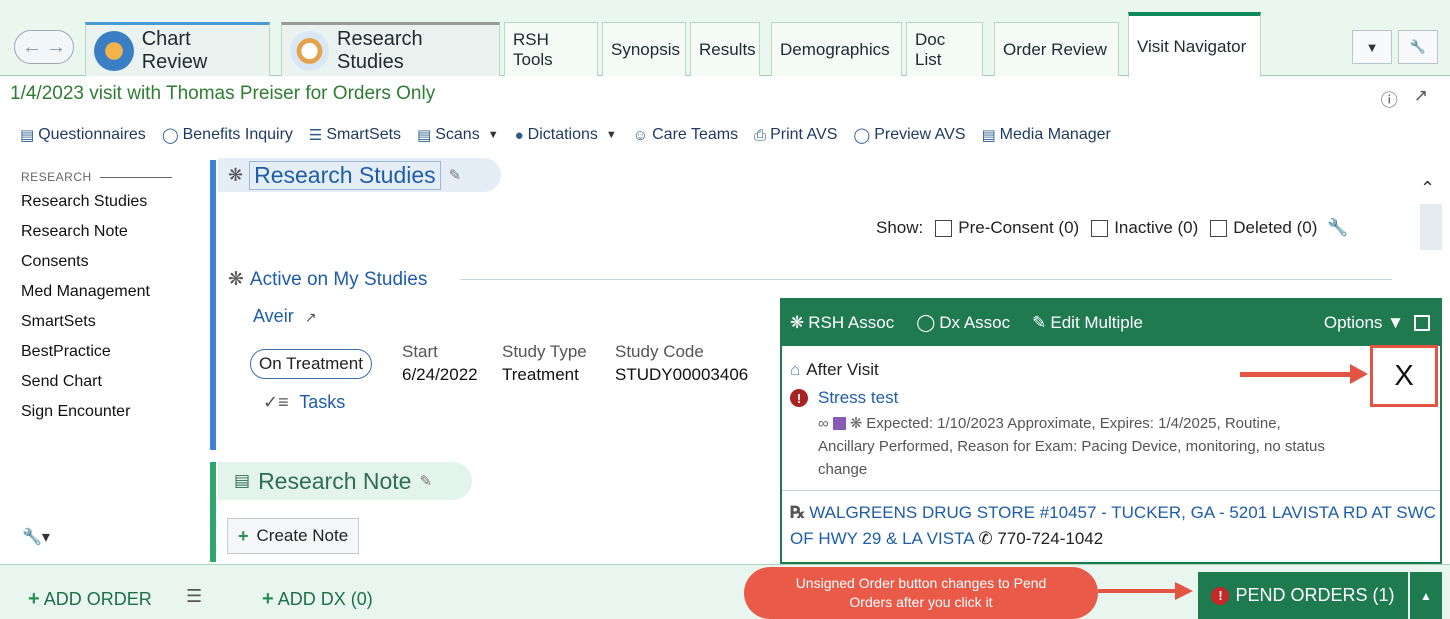 The height and width of the screenshot is (619, 1450). What do you see at coordinates (1359, 374) in the screenshot?
I see `annotation-arrow-head` at bounding box center [1359, 374].